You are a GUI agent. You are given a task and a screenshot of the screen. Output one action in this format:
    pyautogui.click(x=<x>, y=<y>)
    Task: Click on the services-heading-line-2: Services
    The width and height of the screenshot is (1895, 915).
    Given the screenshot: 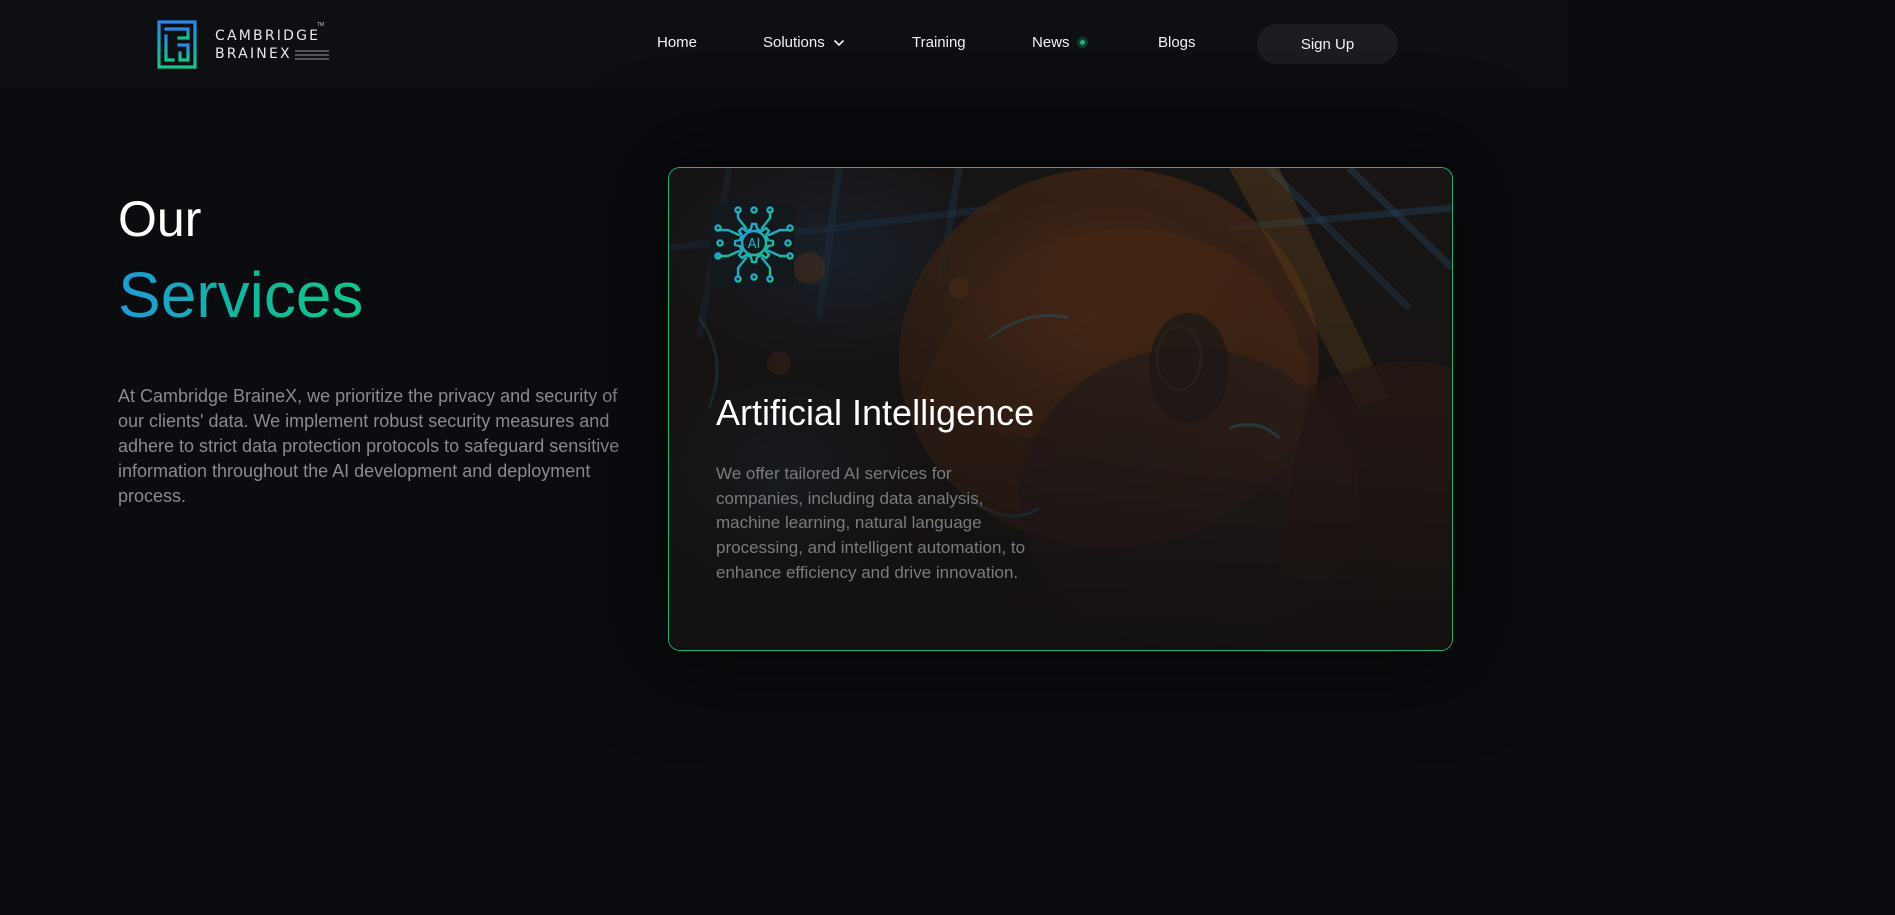 What is the action you would take?
    pyautogui.click(x=241, y=295)
    